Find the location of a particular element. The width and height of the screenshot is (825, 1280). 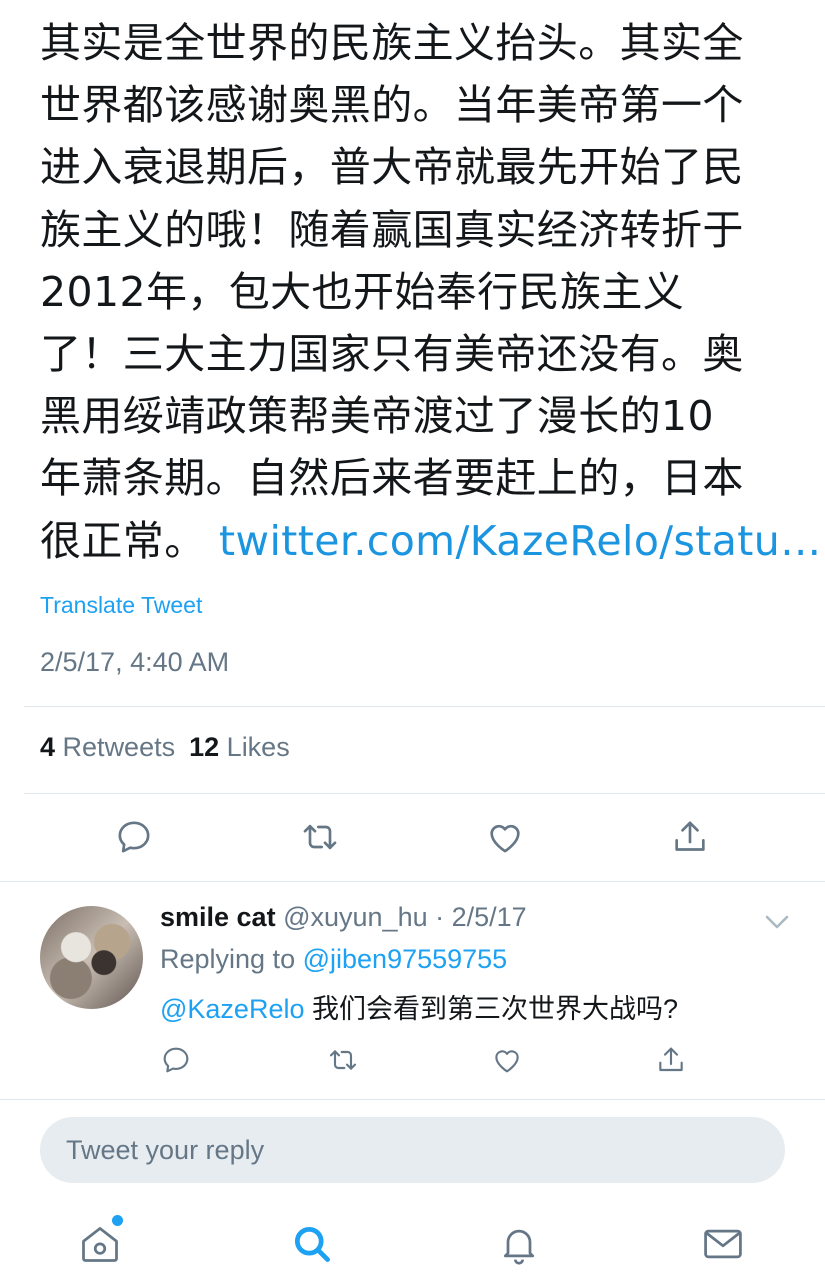

retweets-label: Retweets is located at coordinates (119, 747).